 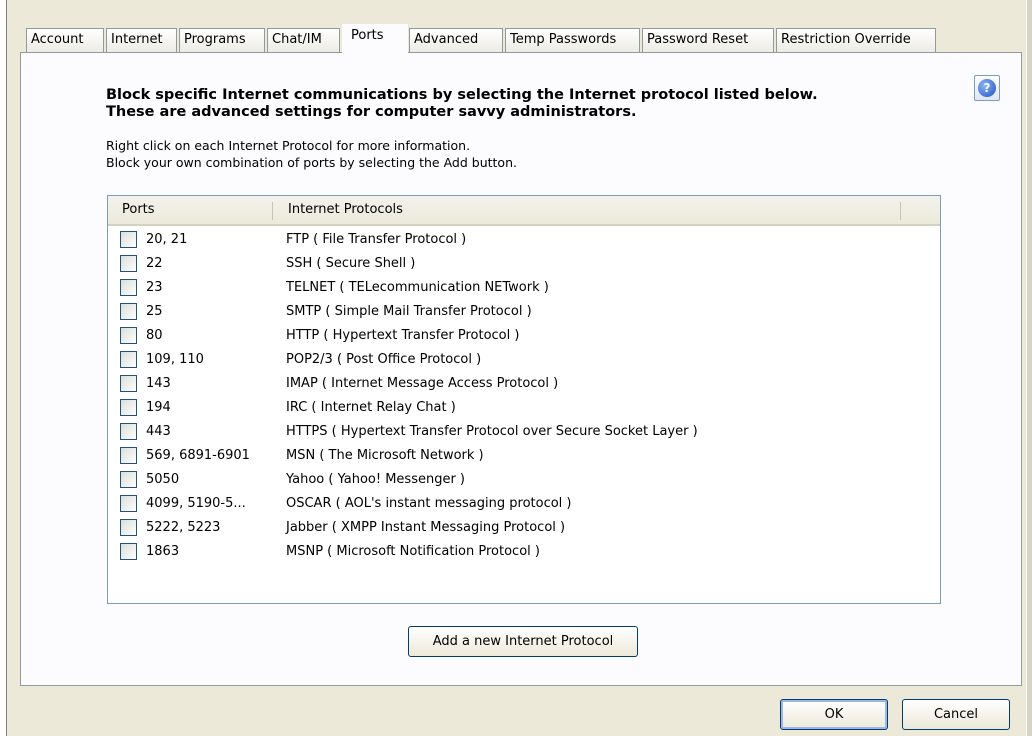 I want to click on port-cell: 22, so click(x=154, y=263).